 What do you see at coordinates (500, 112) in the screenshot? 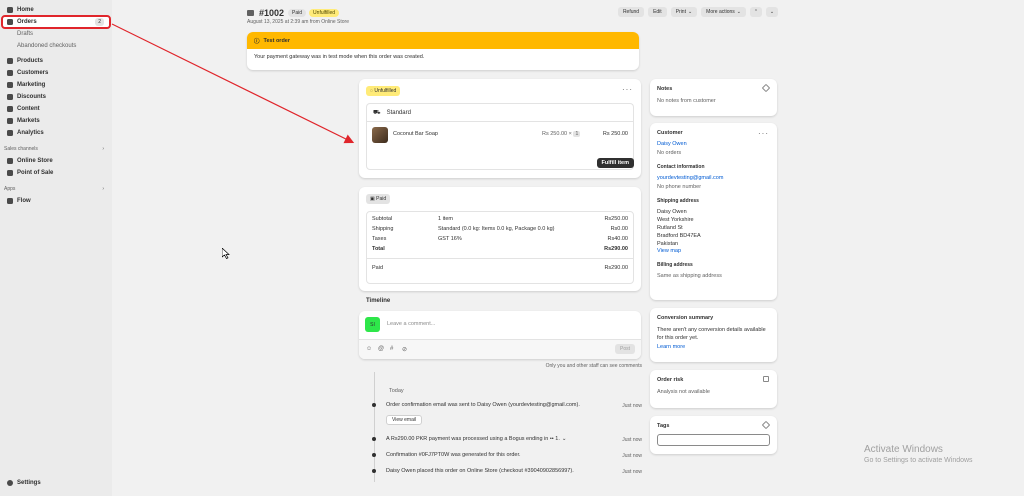
I see `delivery-method: ⛟ Standard` at bounding box center [500, 112].